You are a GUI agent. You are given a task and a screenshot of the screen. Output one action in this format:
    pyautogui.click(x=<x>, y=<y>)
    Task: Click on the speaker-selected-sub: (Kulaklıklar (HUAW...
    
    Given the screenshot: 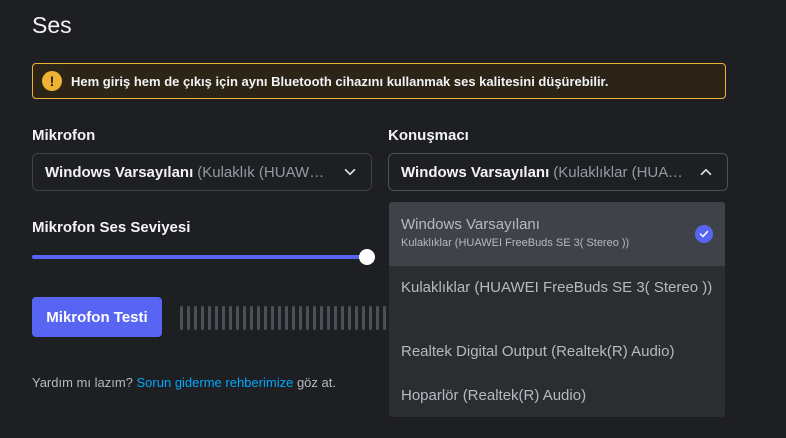 What is the action you would take?
    pyautogui.click(x=621, y=172)
    